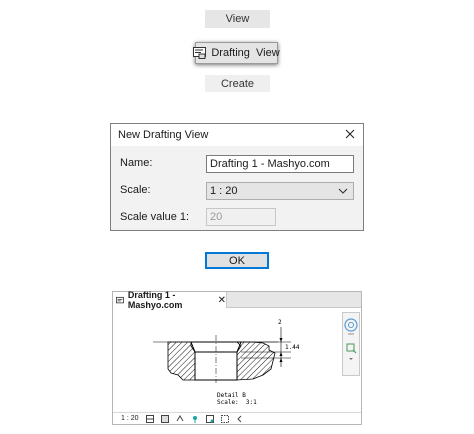 Image resolution: width=474 pixels, height=434 pixels. I want to click on drafting-view-icon, so click(200, 53).